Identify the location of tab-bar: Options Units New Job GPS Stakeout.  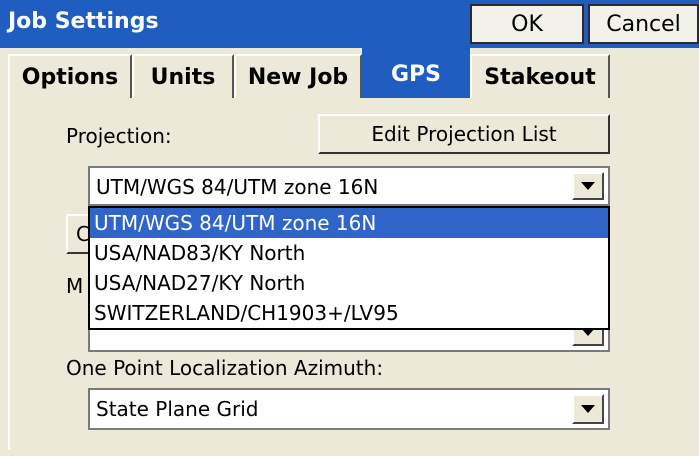
(349, 73).